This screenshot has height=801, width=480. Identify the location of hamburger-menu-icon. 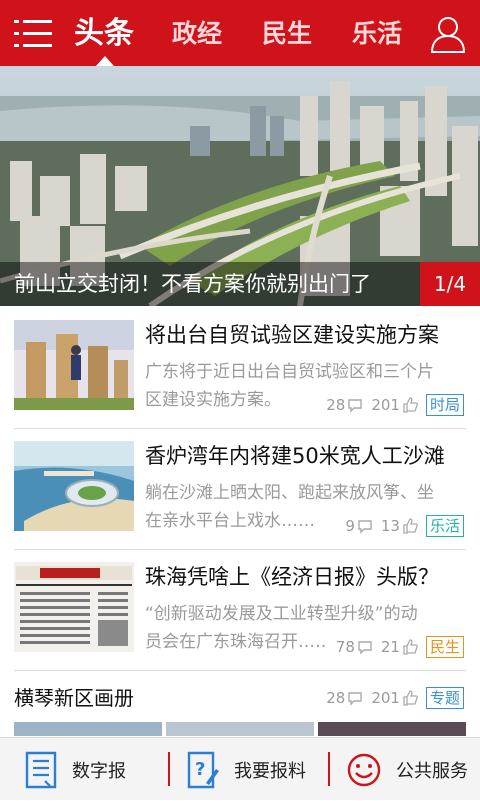
(33, 34).